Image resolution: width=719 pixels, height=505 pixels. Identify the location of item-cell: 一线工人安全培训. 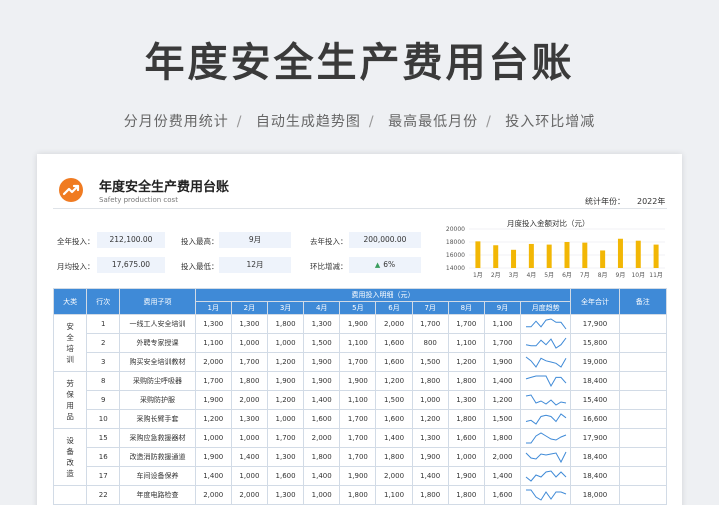
(157, 324).